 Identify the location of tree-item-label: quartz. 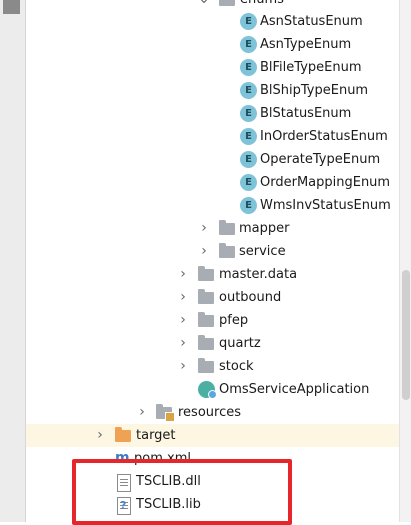
(240, 343).